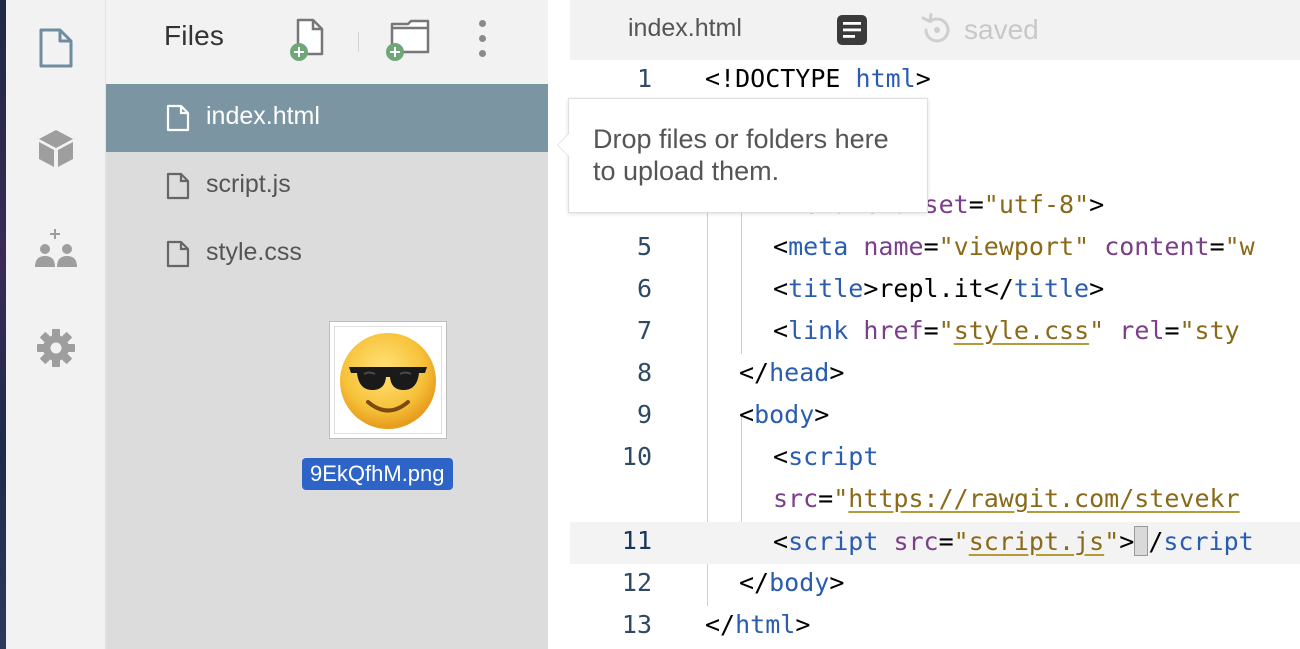 Image resolution: width=1300 pixels, height=649 pixels. I want to click on code-line: 7 <link href="style.css" rel="sty, so click(935, 333).